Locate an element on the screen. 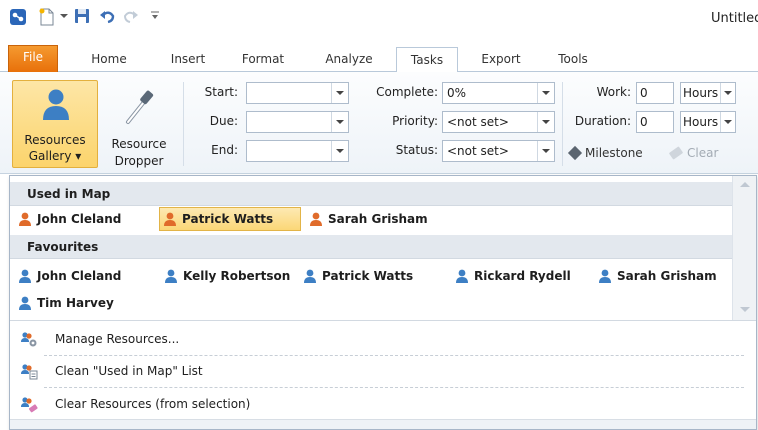 This screenshot has height=430, width=758. window-title: Untitled 1 is located at coordinates (734, 18).